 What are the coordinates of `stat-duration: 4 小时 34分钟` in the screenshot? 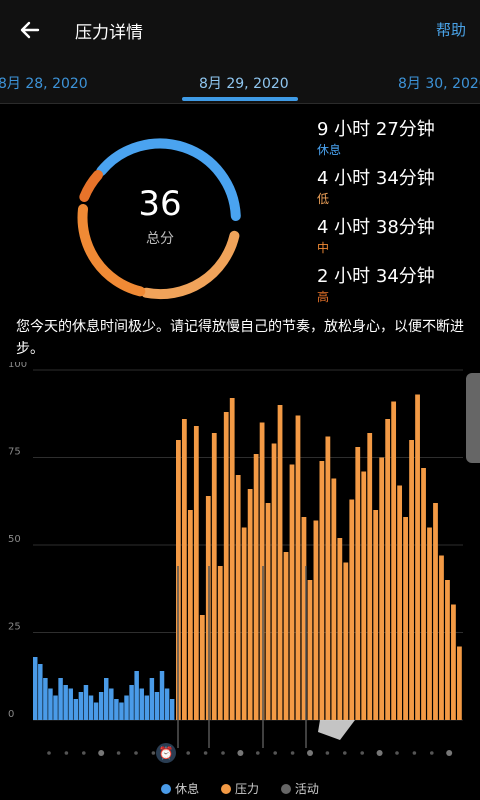 It's located at (376, 178).